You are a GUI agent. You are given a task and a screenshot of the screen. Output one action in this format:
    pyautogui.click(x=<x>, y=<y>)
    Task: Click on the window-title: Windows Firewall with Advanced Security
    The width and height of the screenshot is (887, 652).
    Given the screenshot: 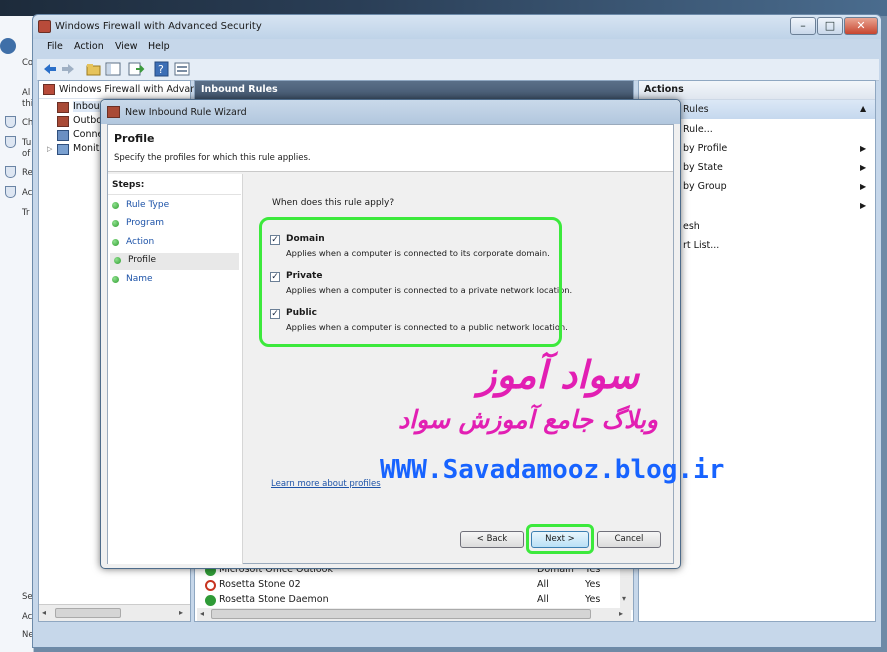 What is the action you would take?
    pyautogui.click(x=158, y=26)
    